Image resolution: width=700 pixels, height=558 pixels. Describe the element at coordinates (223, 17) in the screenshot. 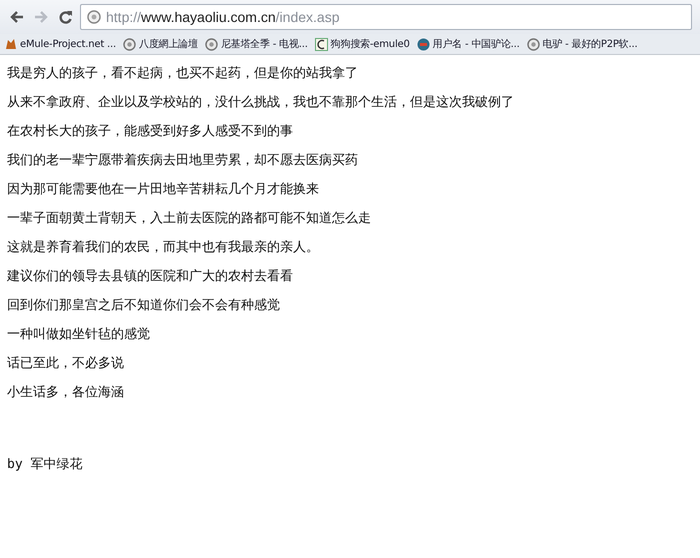

I see `url-text: http://www.hayaoliu.com.cn/index.asp` at that location.